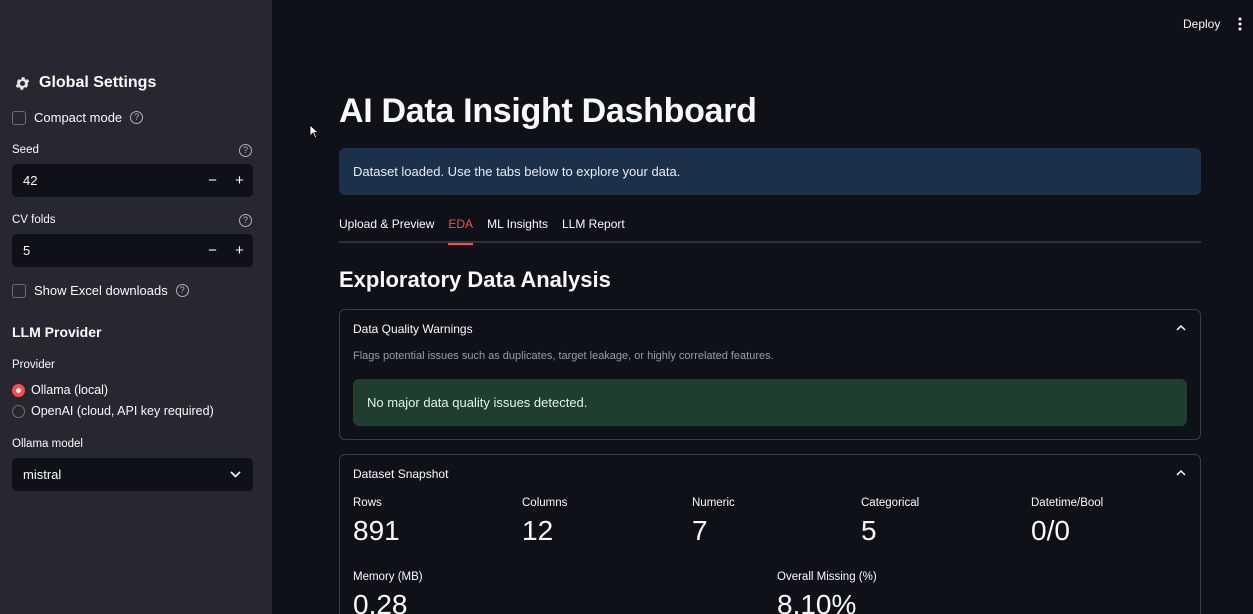 The height and width of the screenshot is (614, 1253). What do you see at coordinates (477, 402) in the screenshot?
I see `success-alert-text: No major data quality issues detected.` at bounding box center [477, 402].